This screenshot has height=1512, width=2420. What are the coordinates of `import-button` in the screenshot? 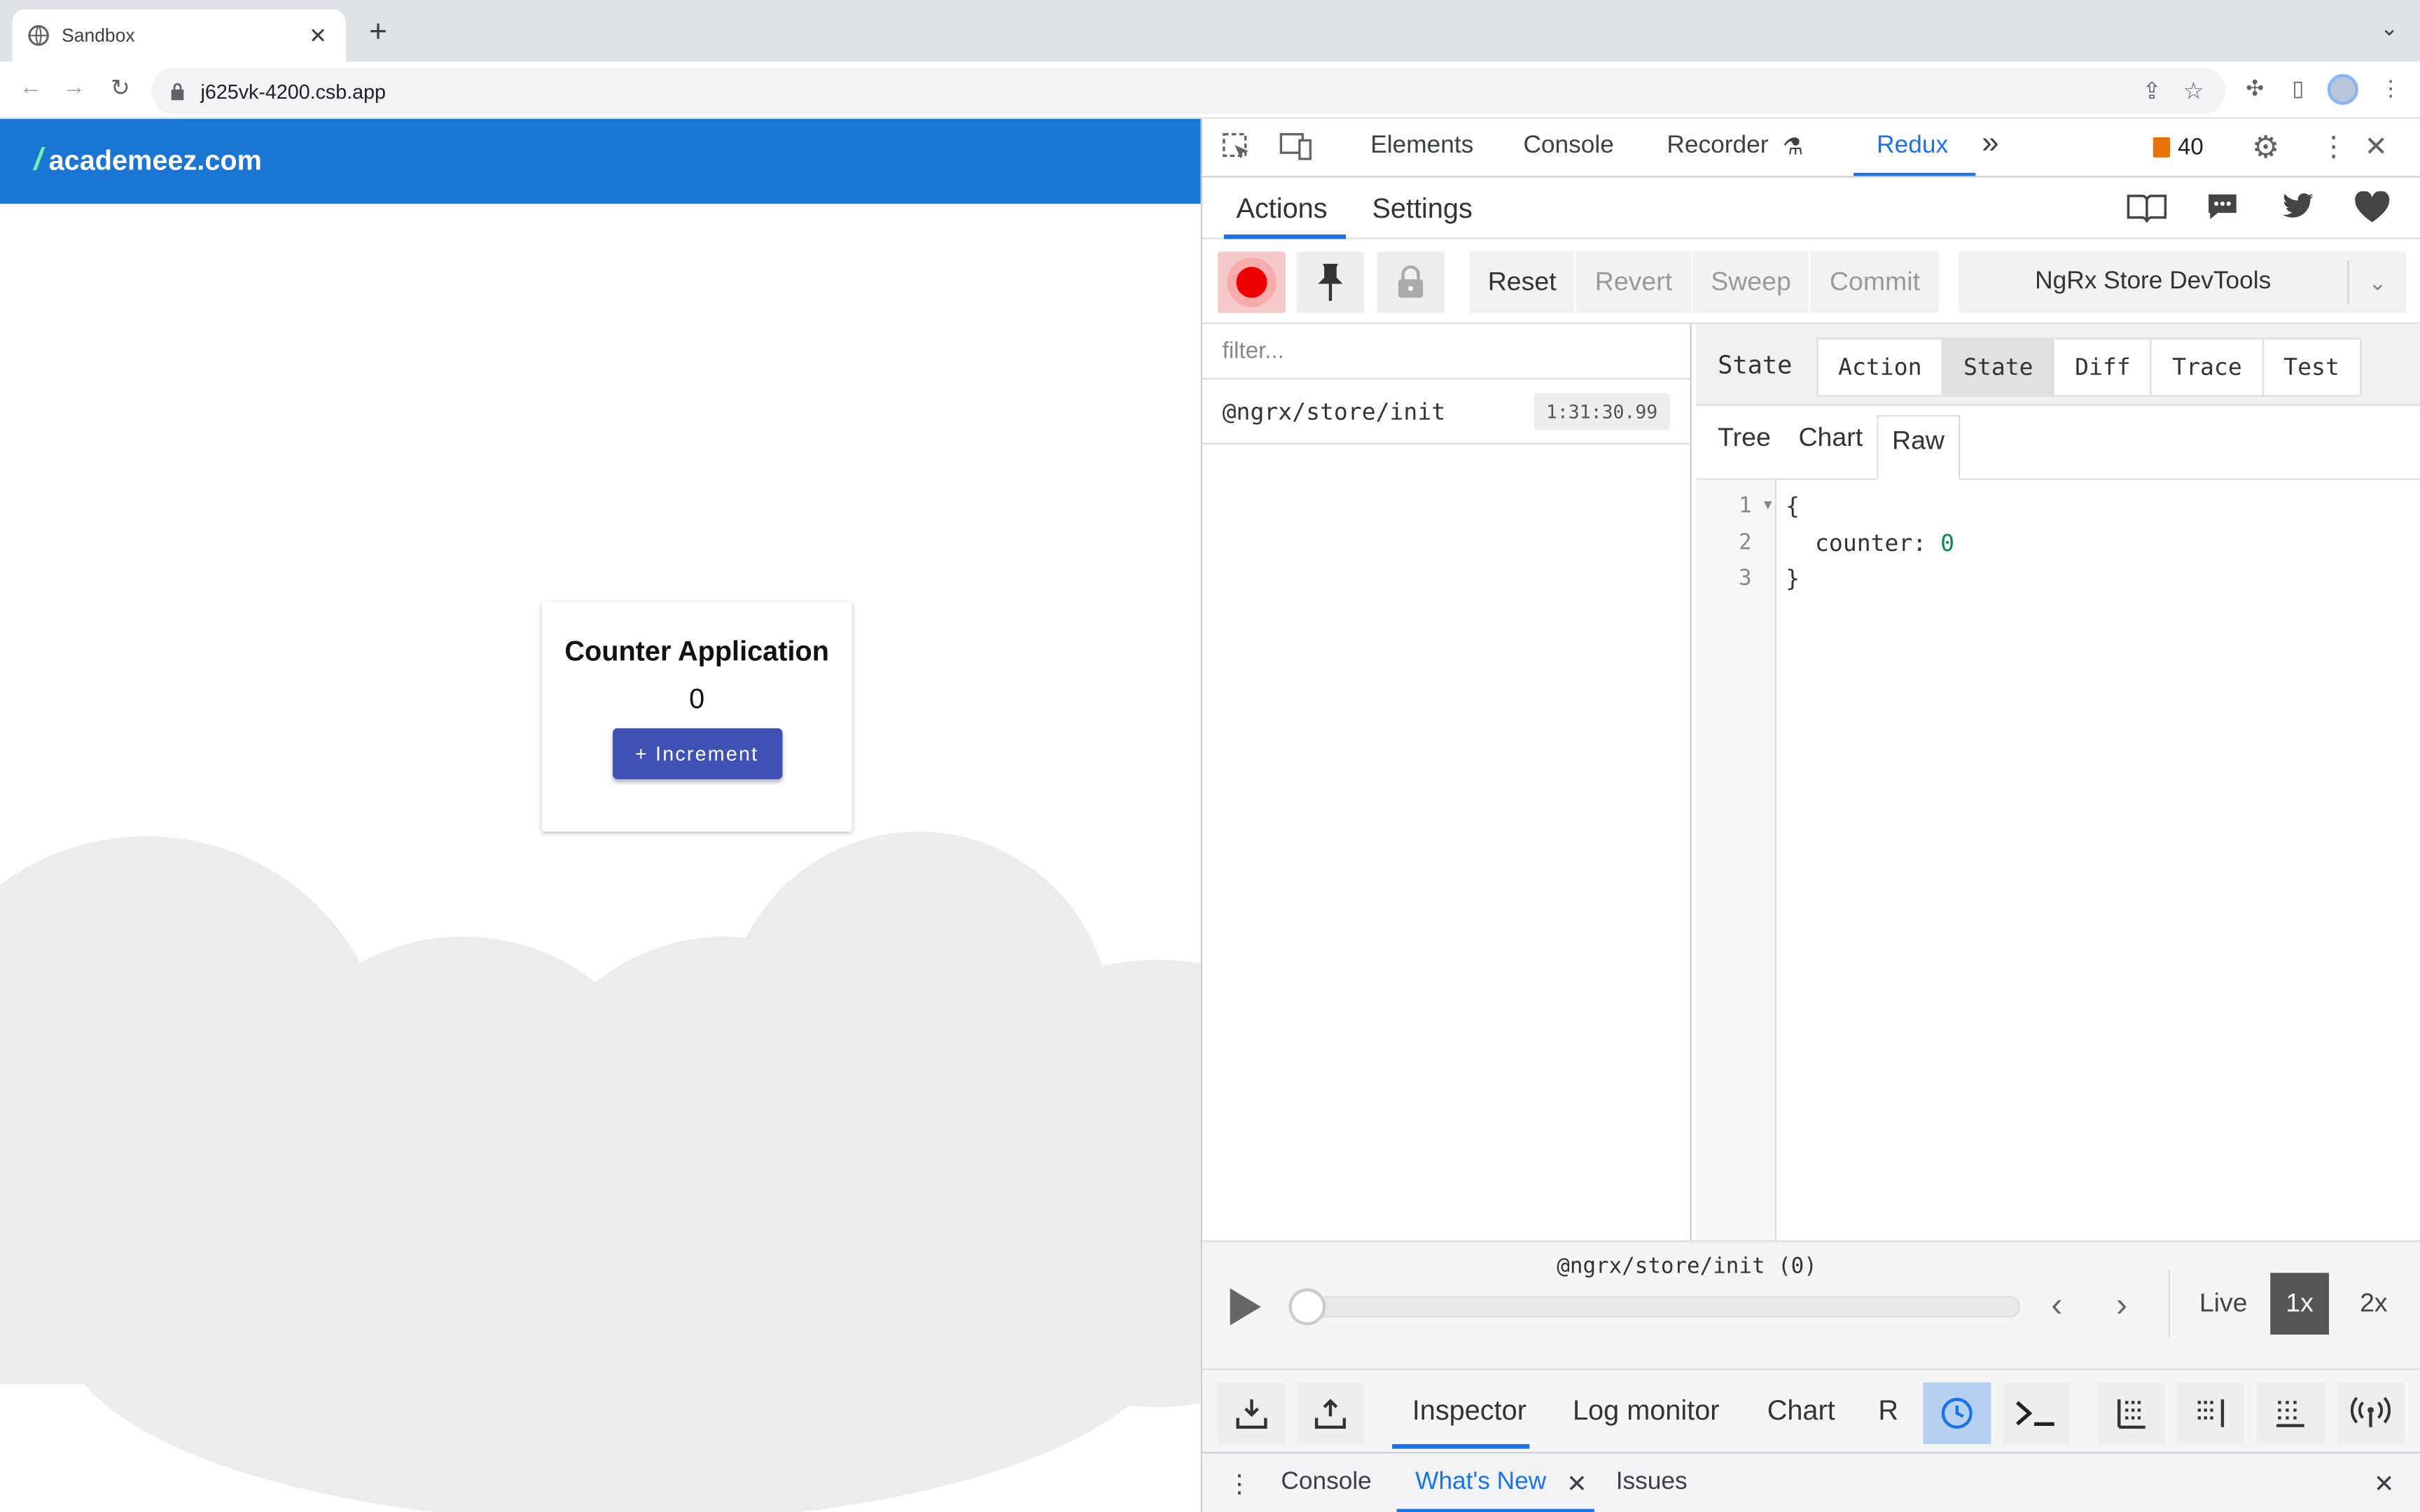 It's located at (1252, 1413).